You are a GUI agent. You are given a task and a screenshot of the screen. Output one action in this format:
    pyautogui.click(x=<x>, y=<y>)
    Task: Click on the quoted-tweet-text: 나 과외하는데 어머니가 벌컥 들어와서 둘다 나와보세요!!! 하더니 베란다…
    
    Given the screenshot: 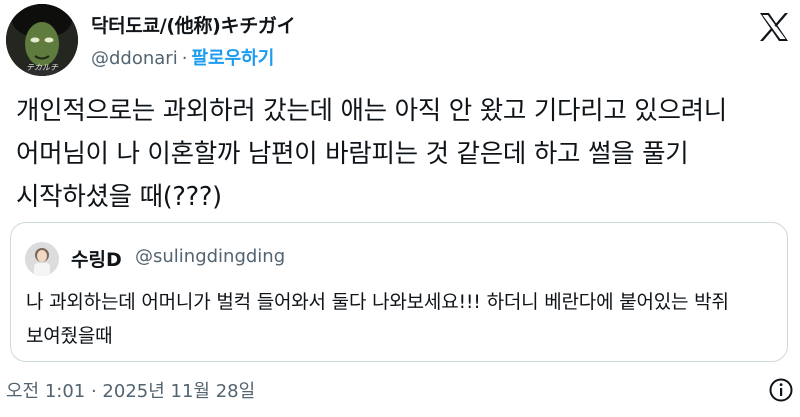 What is the action you would take?
    pyautogui.click(x=377, y=319)
    